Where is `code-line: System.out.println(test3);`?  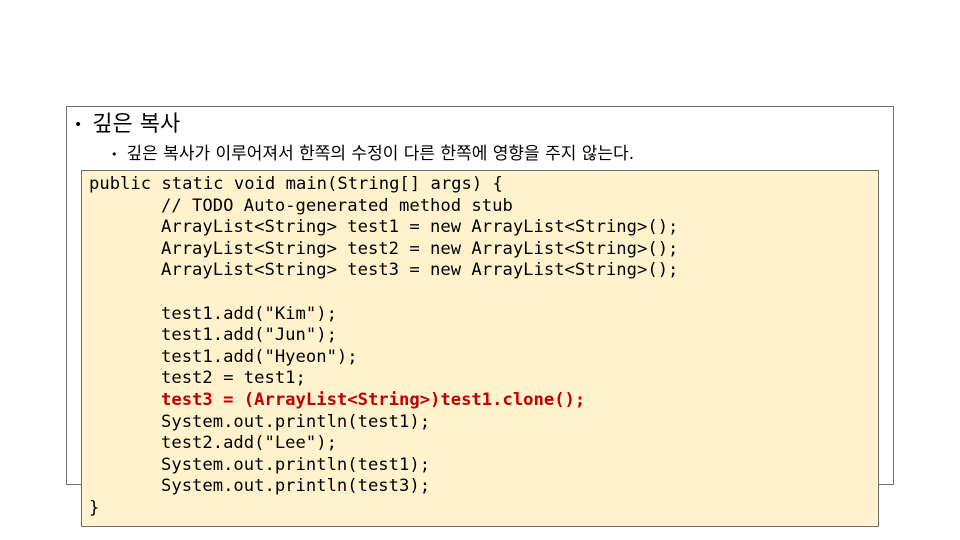
code-line: System.out.println(test3); is located at coordinates (383, 487).